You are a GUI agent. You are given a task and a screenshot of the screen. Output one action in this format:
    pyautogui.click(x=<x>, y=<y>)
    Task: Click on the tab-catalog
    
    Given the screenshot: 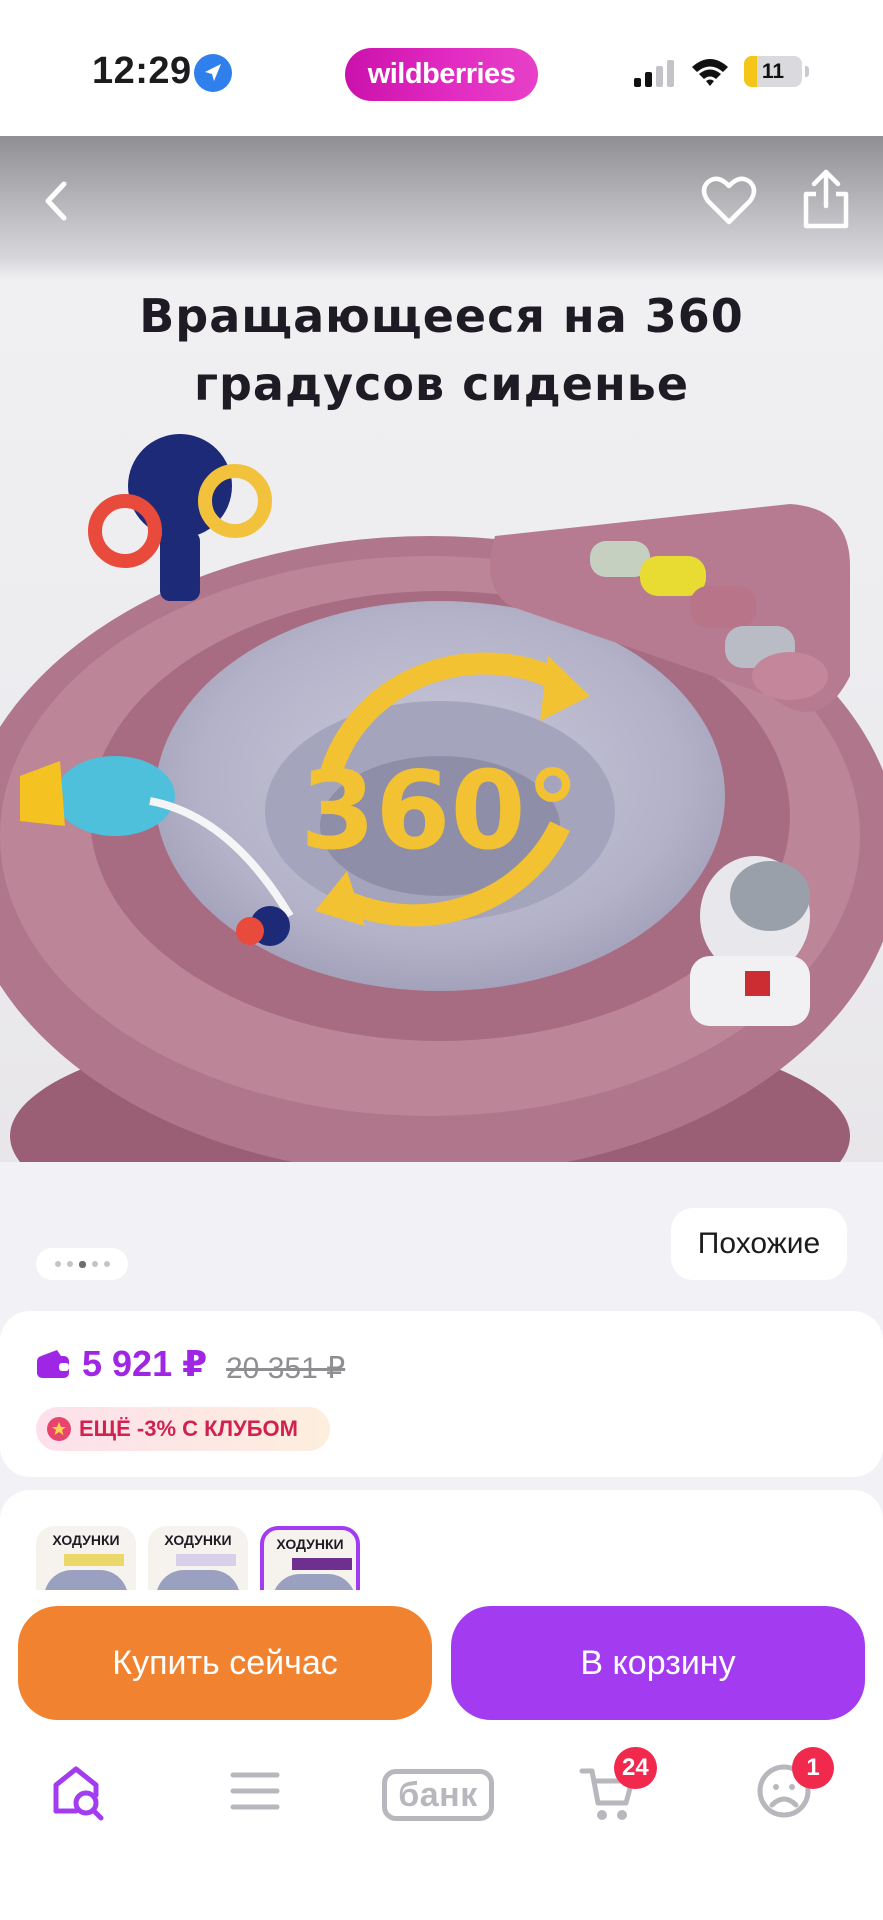 What is the action you would take?
    pyautogui.click(x=265, y=1798)
    